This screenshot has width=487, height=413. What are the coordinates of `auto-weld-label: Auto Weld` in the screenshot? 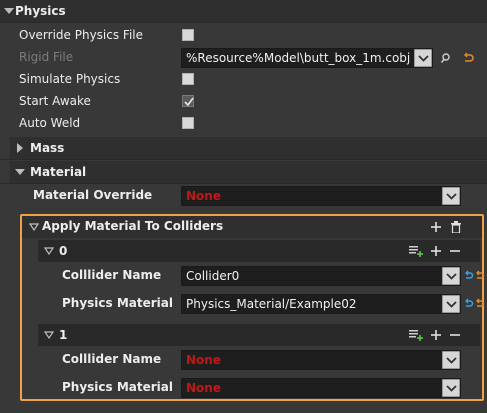 It's located at (50, 123).